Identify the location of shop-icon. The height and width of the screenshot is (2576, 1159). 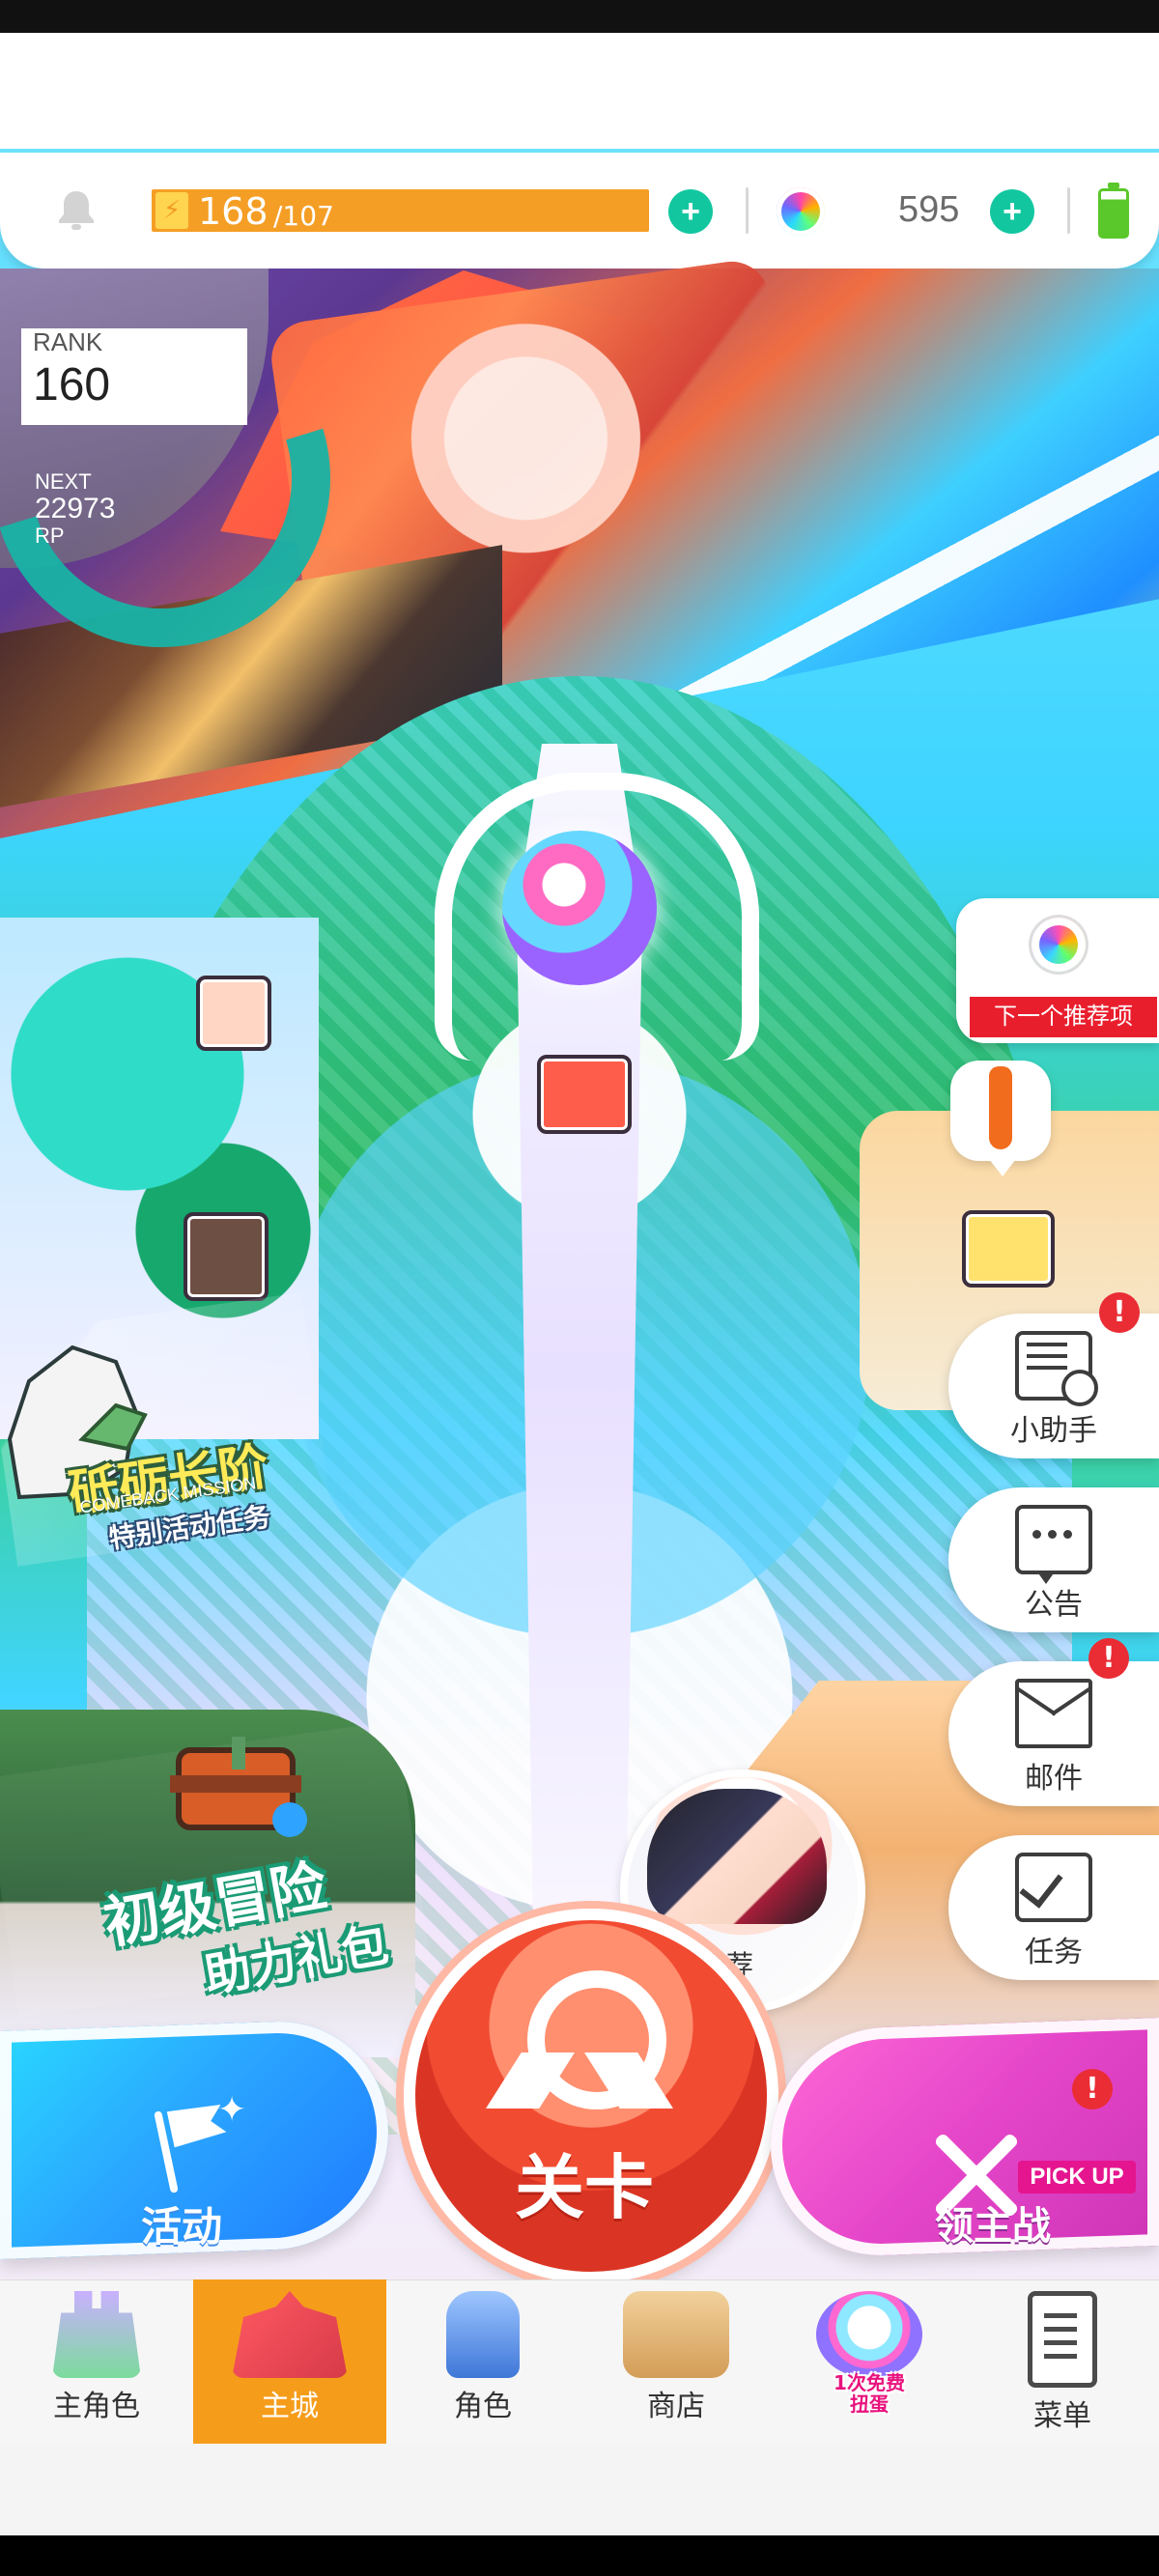
(676, 2334).